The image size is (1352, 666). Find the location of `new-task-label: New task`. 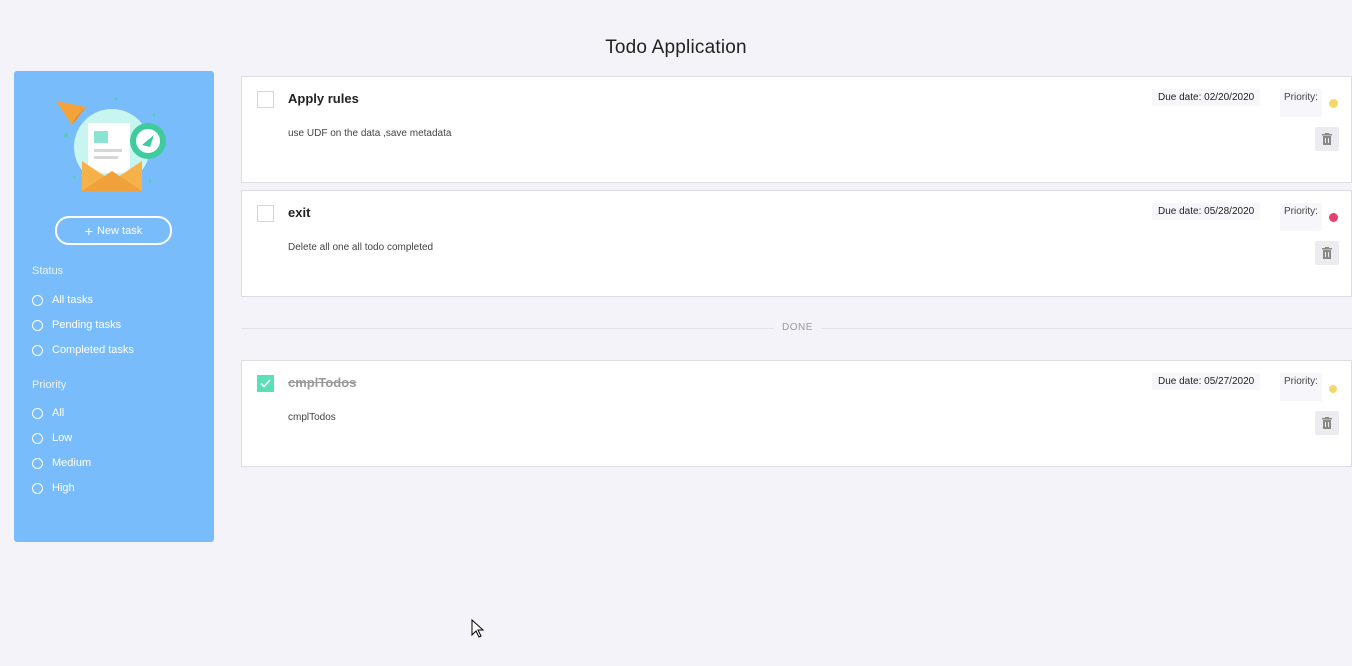

new-task-label: New task is located at coordinates (119, 230).